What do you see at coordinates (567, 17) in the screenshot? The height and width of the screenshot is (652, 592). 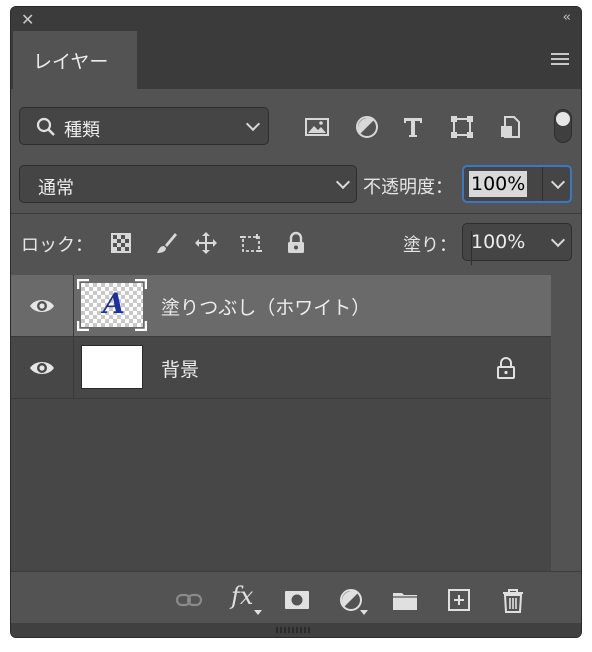 I see `collapse-icon: ‹‹` at bounding box center [567, 17].